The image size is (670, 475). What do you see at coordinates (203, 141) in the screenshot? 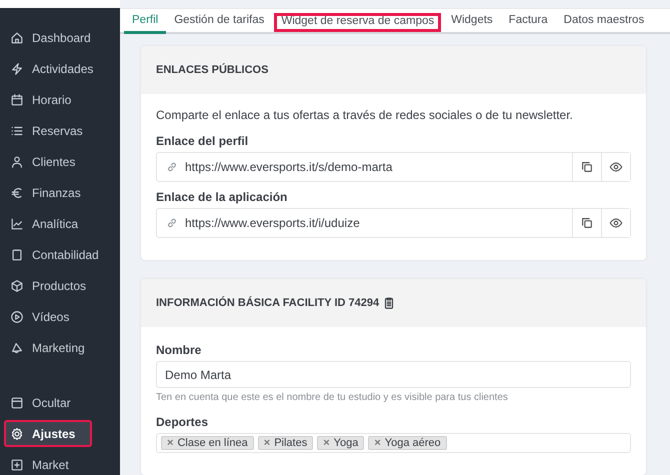
I see `field-label: Enlace del perfil` at bounding box center [203, 141].